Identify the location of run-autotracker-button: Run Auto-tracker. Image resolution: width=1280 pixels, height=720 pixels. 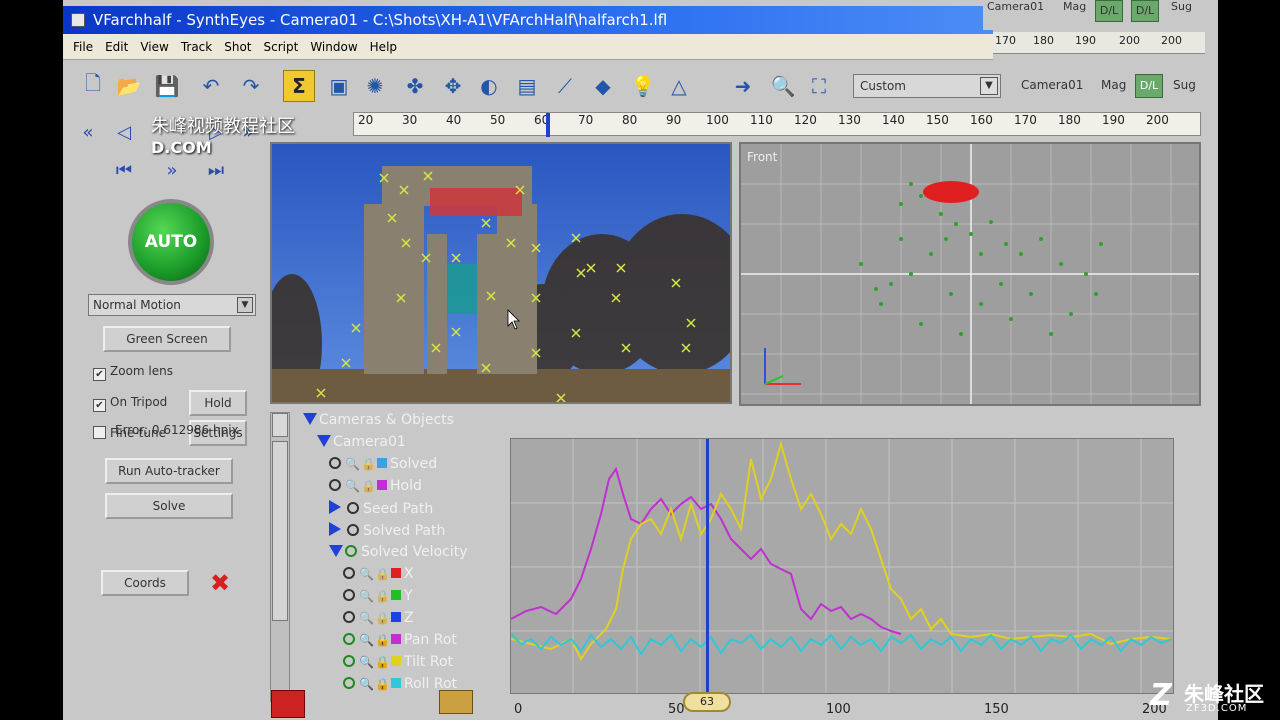
(169, 471).